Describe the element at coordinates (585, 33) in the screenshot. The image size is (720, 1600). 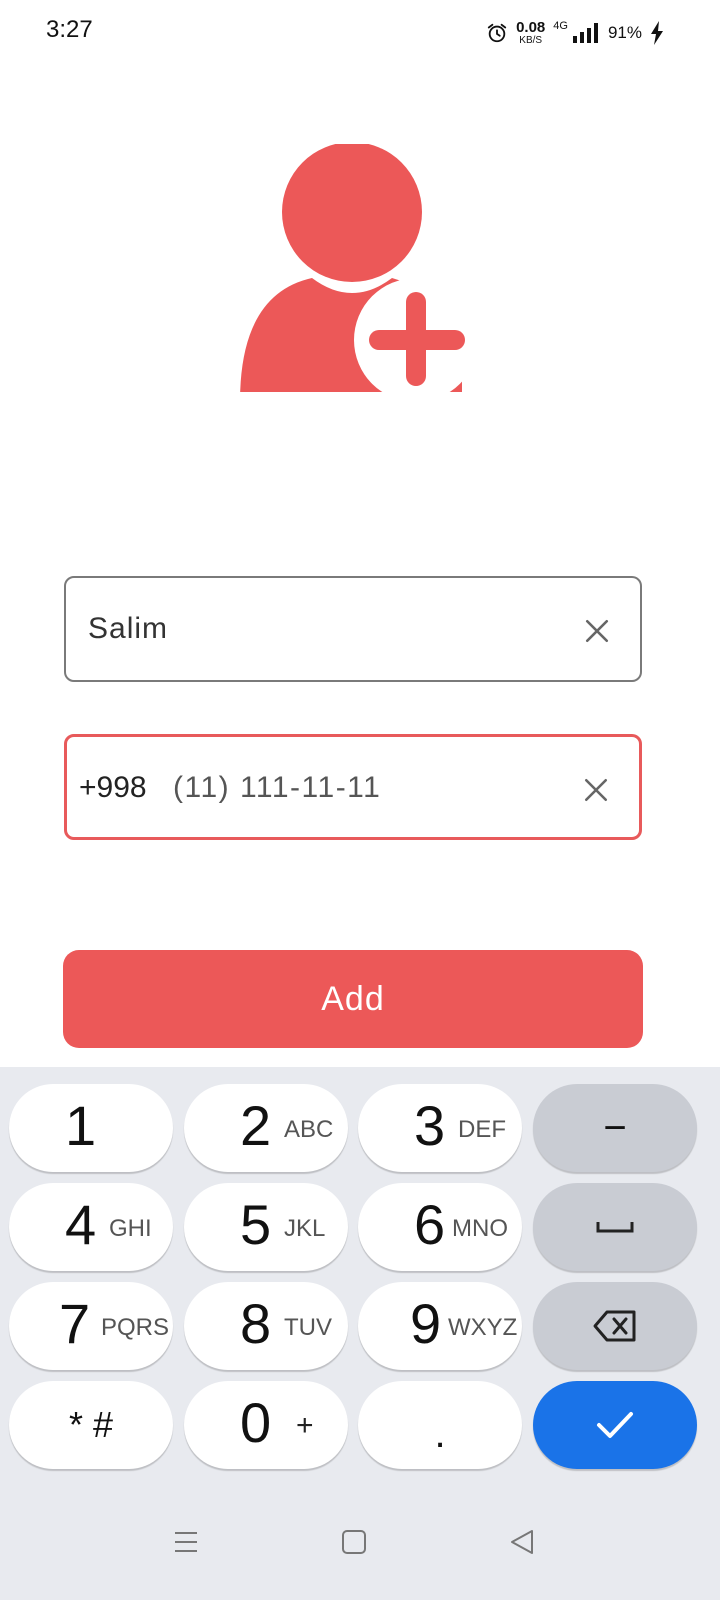
I see `signal-bars-icon` at that location.